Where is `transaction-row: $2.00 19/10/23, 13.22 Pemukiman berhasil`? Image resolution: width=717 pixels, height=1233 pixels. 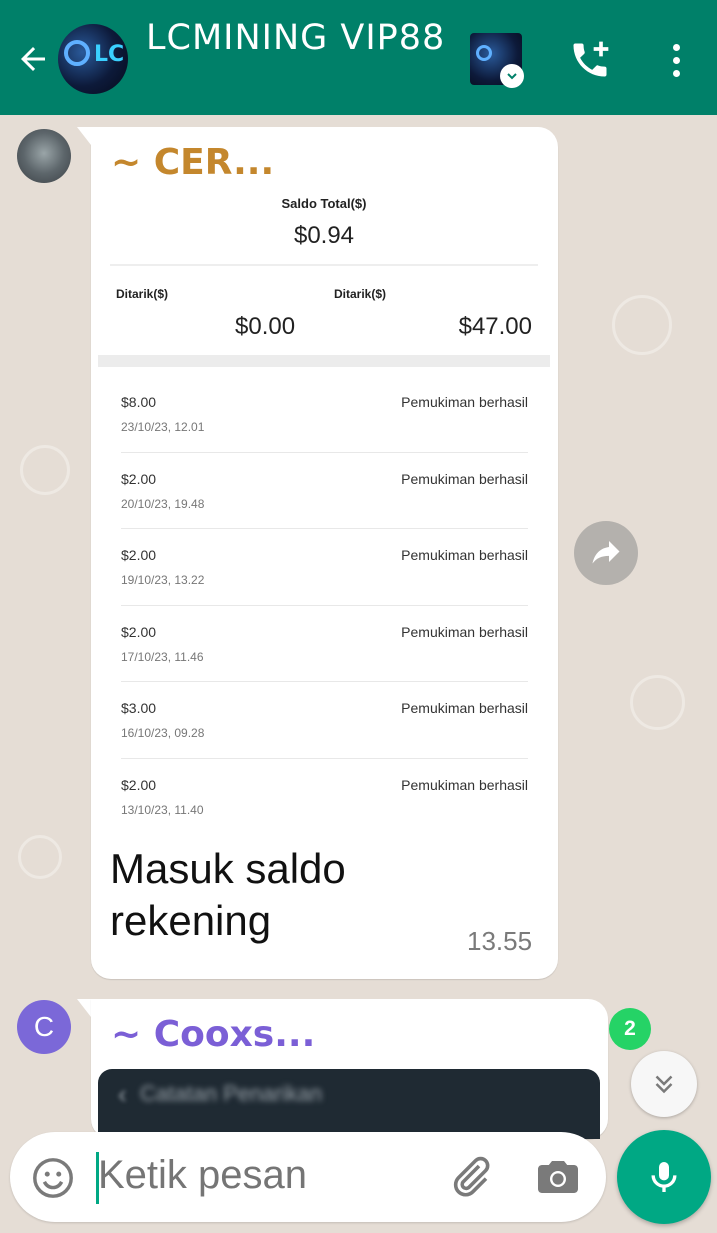
transaction-row: $2.00 19/10/23, 13.22 Pemukiman berhasil is located at coordinates (324, 567).